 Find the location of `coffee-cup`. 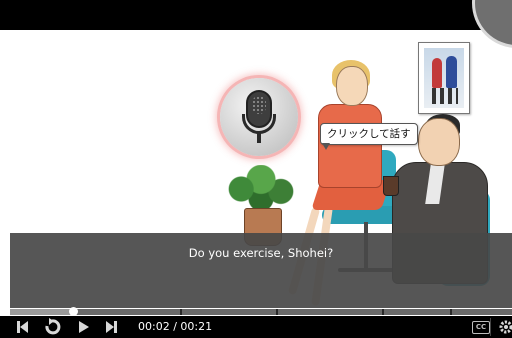

coffee-cup is located at coordinates (391, 186).